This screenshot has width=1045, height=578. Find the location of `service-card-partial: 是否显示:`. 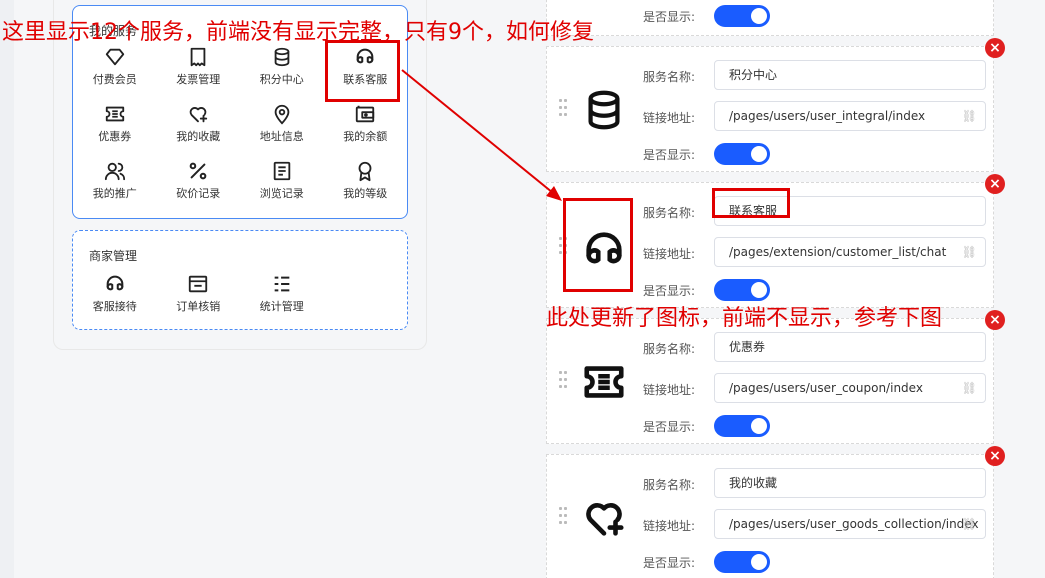

service-card-partial: 是否显示: is located at coordinates (770, 18).